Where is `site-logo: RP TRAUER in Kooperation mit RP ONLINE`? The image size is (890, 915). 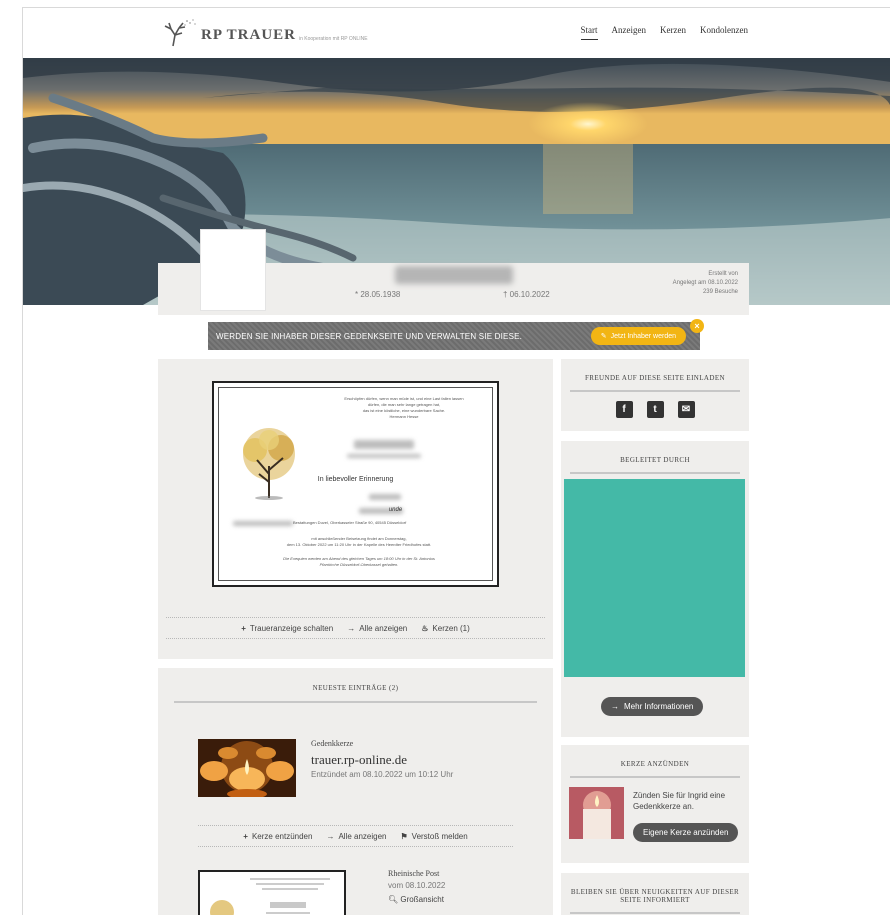 site-logo: RP TRAUER in Kooperation mit RP ONLINE is located at coordinates (262, 32).